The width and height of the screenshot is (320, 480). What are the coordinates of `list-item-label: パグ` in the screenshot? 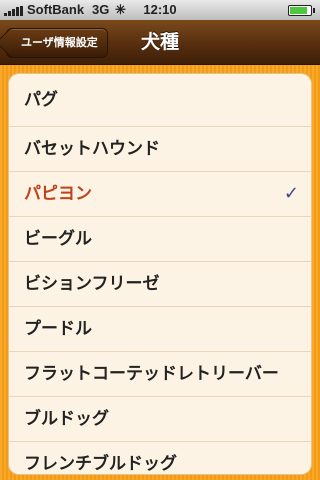 It's located at (41, 100).